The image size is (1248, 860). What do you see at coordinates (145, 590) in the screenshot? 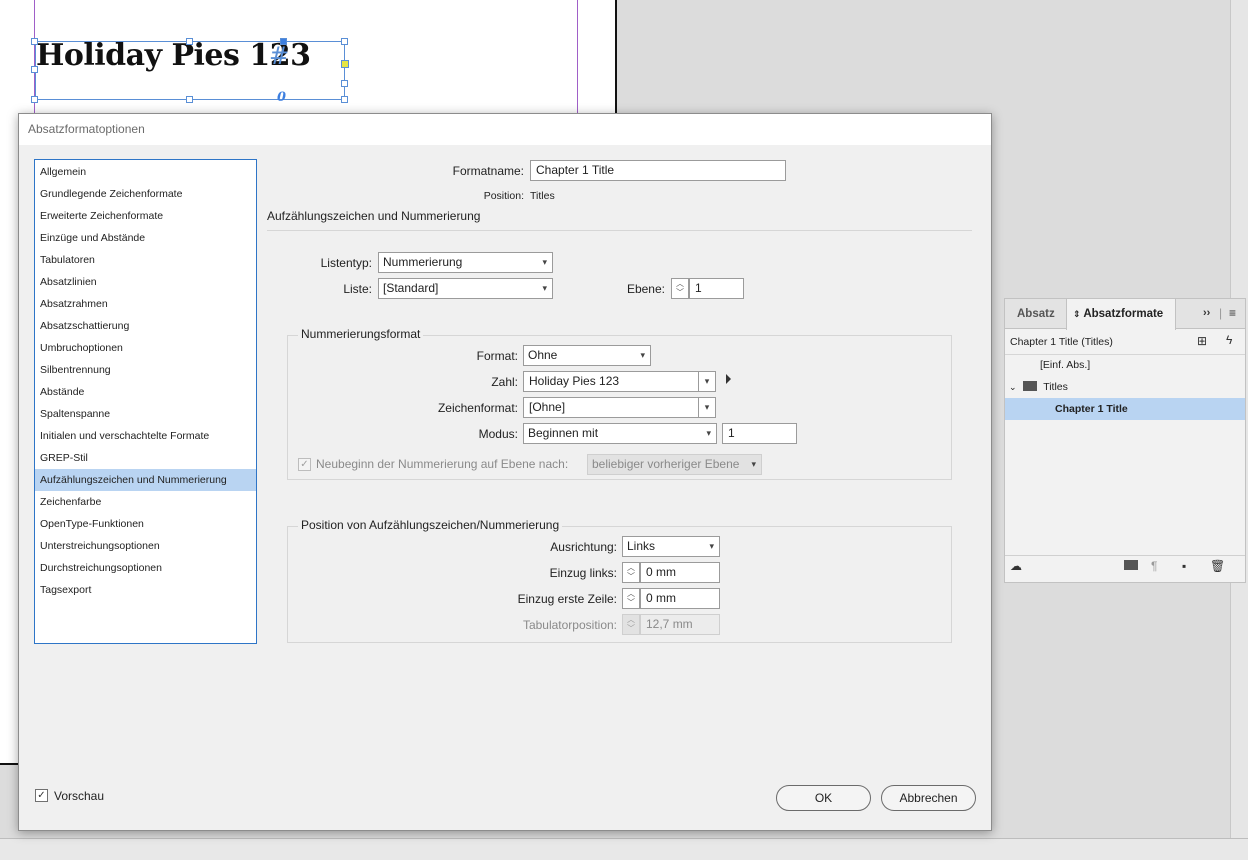
I see `category-item: Tagsexport` at bounding box center [145, 590].